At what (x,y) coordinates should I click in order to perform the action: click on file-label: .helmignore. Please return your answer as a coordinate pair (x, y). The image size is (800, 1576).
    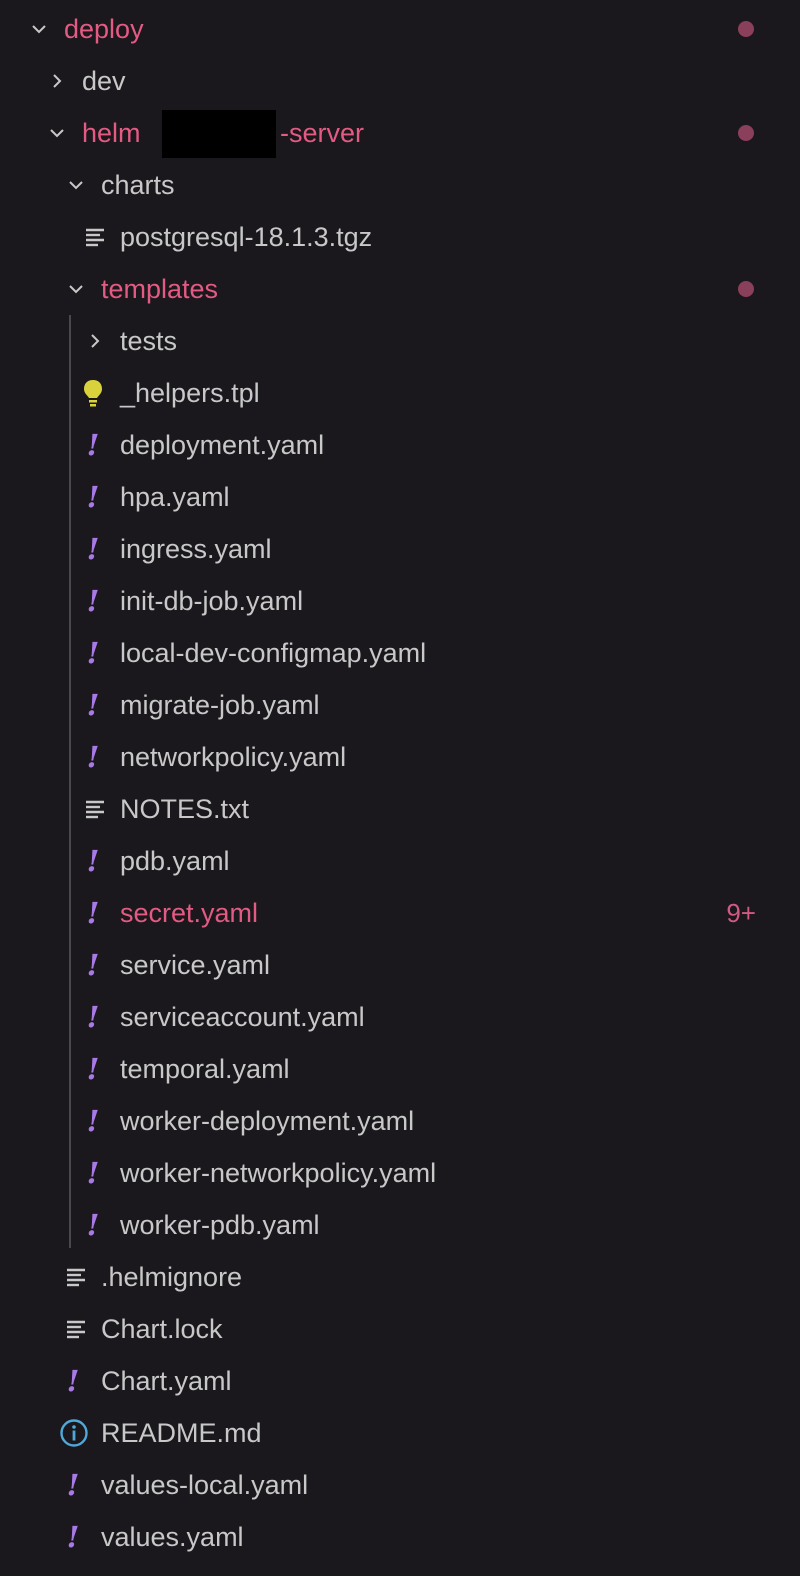
    Looking at the image, I should click on (172, 1277).